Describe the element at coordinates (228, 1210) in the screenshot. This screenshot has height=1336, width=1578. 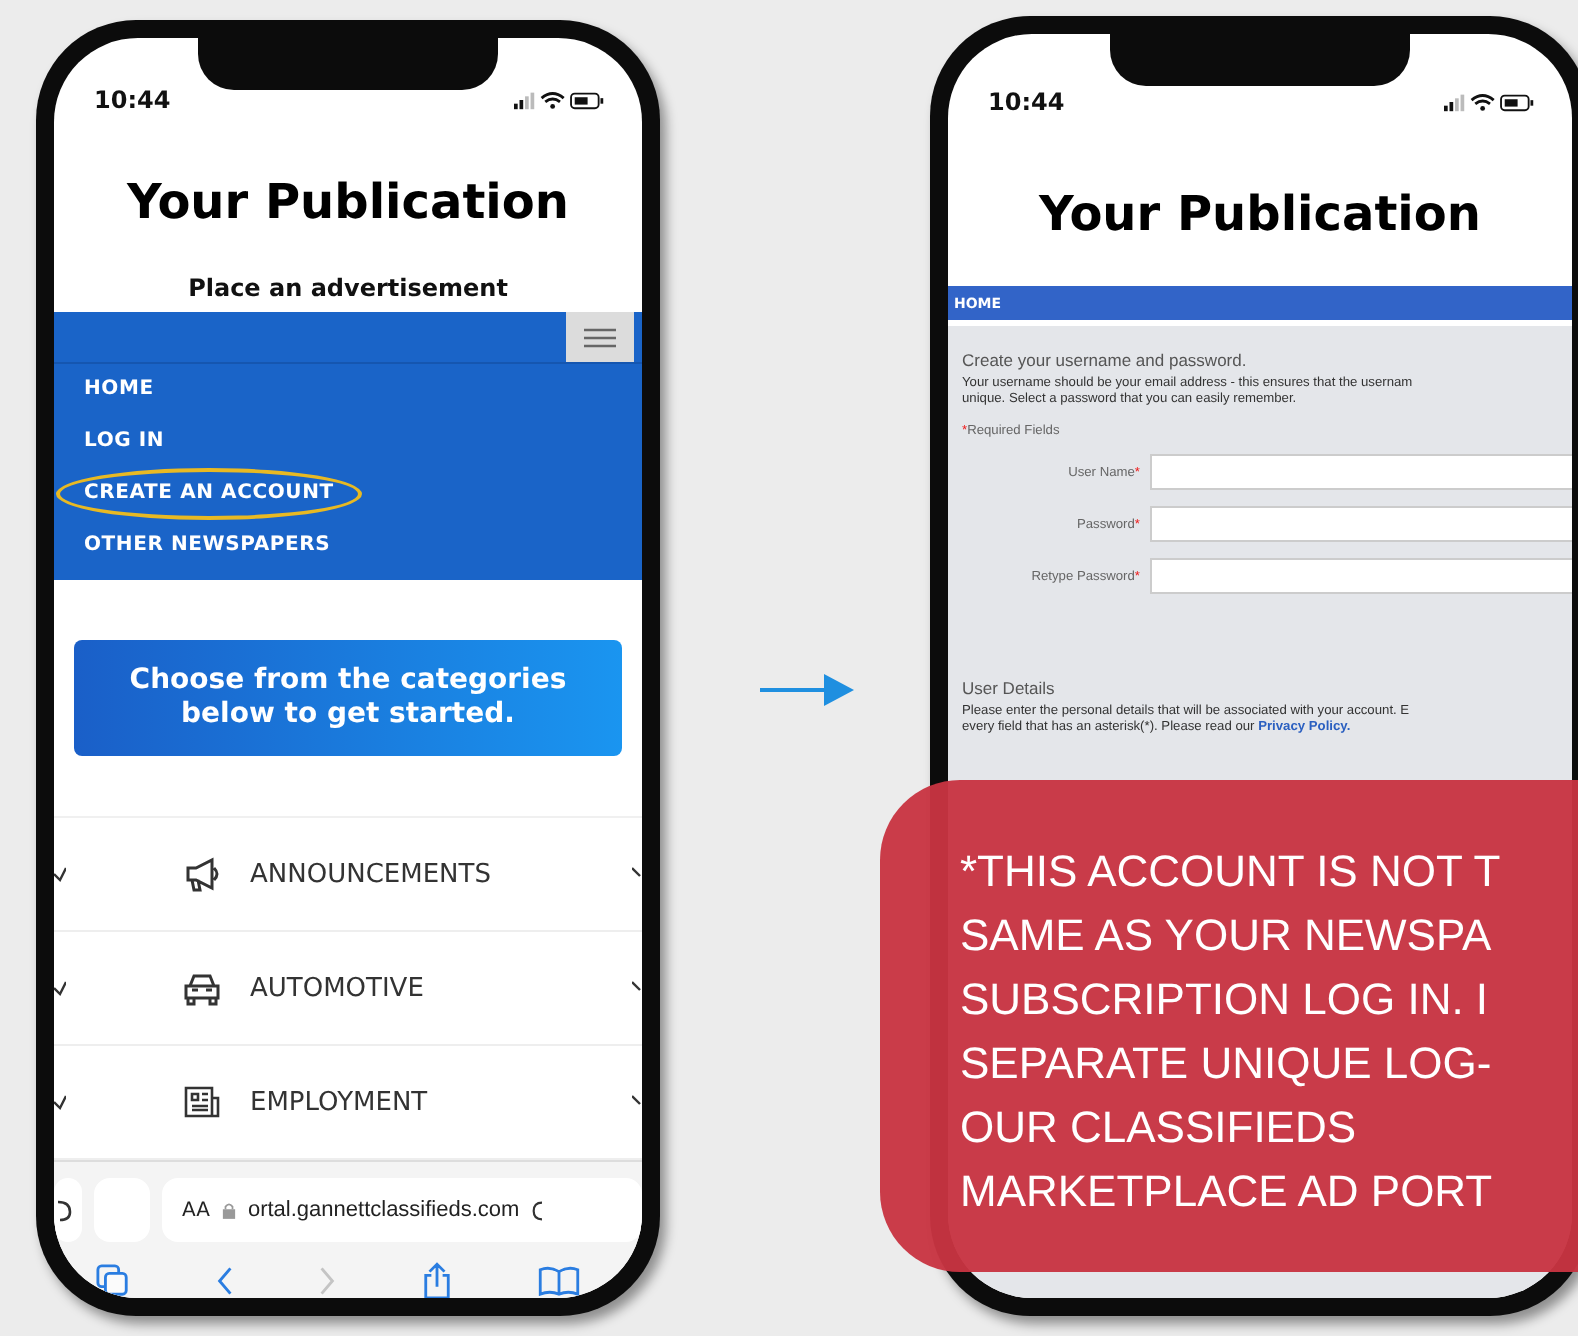
I see `lock-icon` at that location.